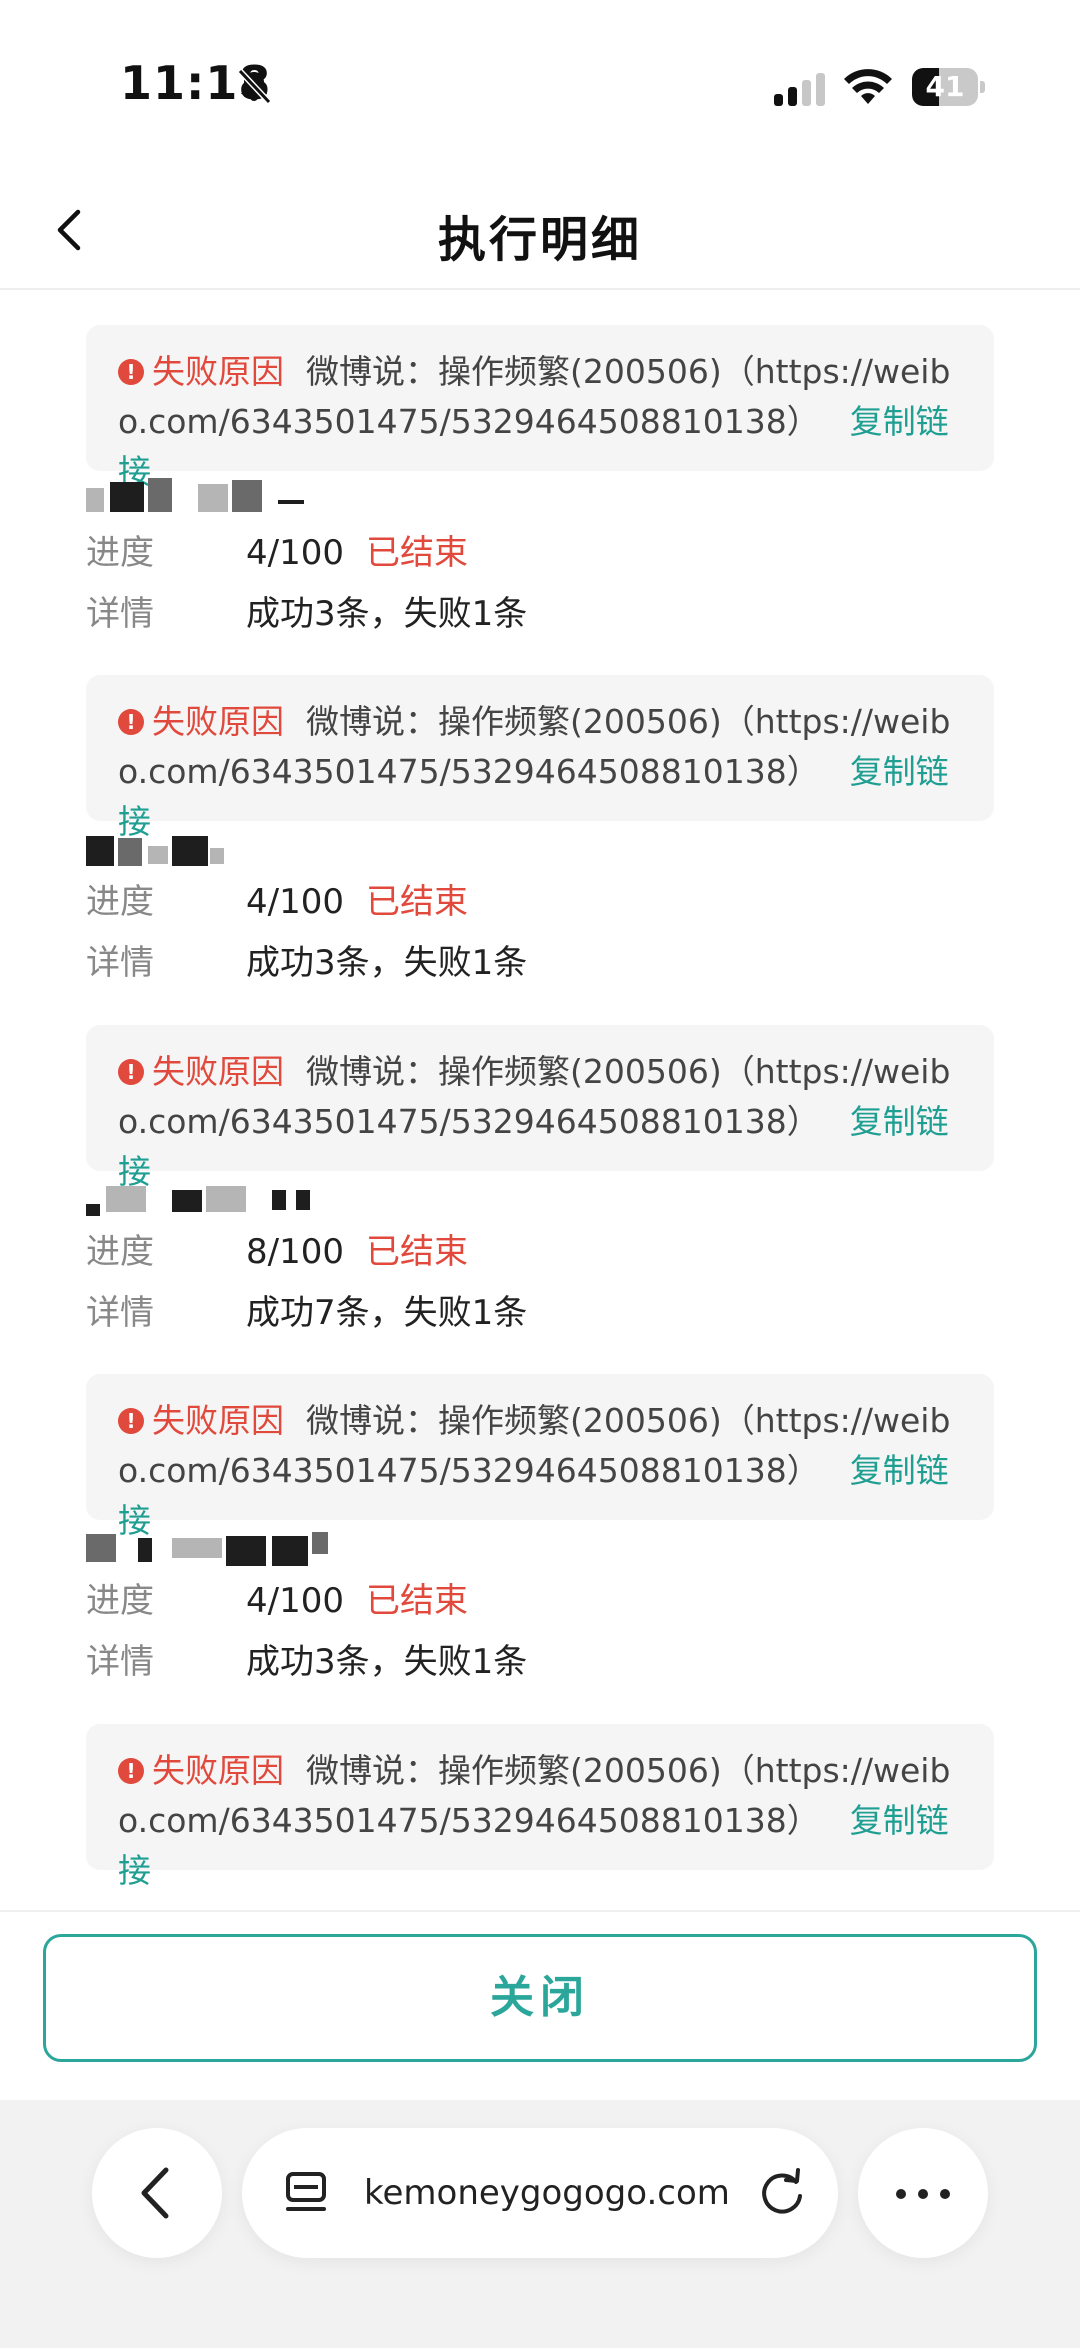 This screenshot has height=2348, width=1080. I want to click on battery-level: 41, so click(945, 86).